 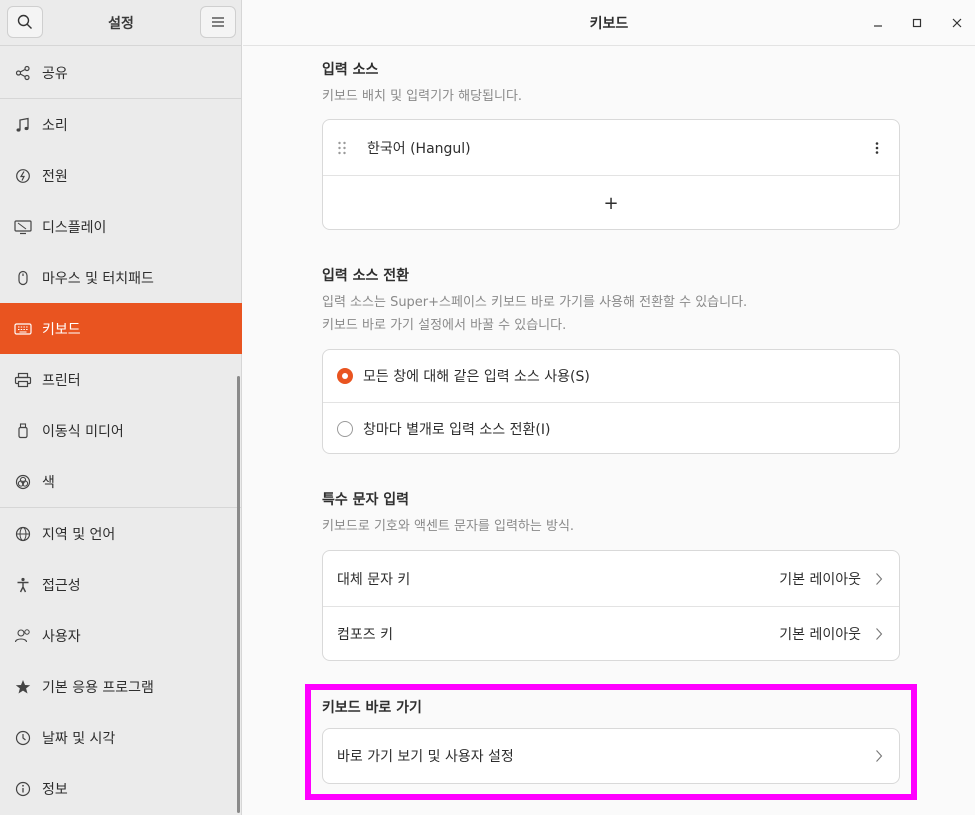 What do you see at coordinates (366, 276) in the screenshot?
I see `switching-title: 입력 소스 전환` at bounding box center [366, 276].